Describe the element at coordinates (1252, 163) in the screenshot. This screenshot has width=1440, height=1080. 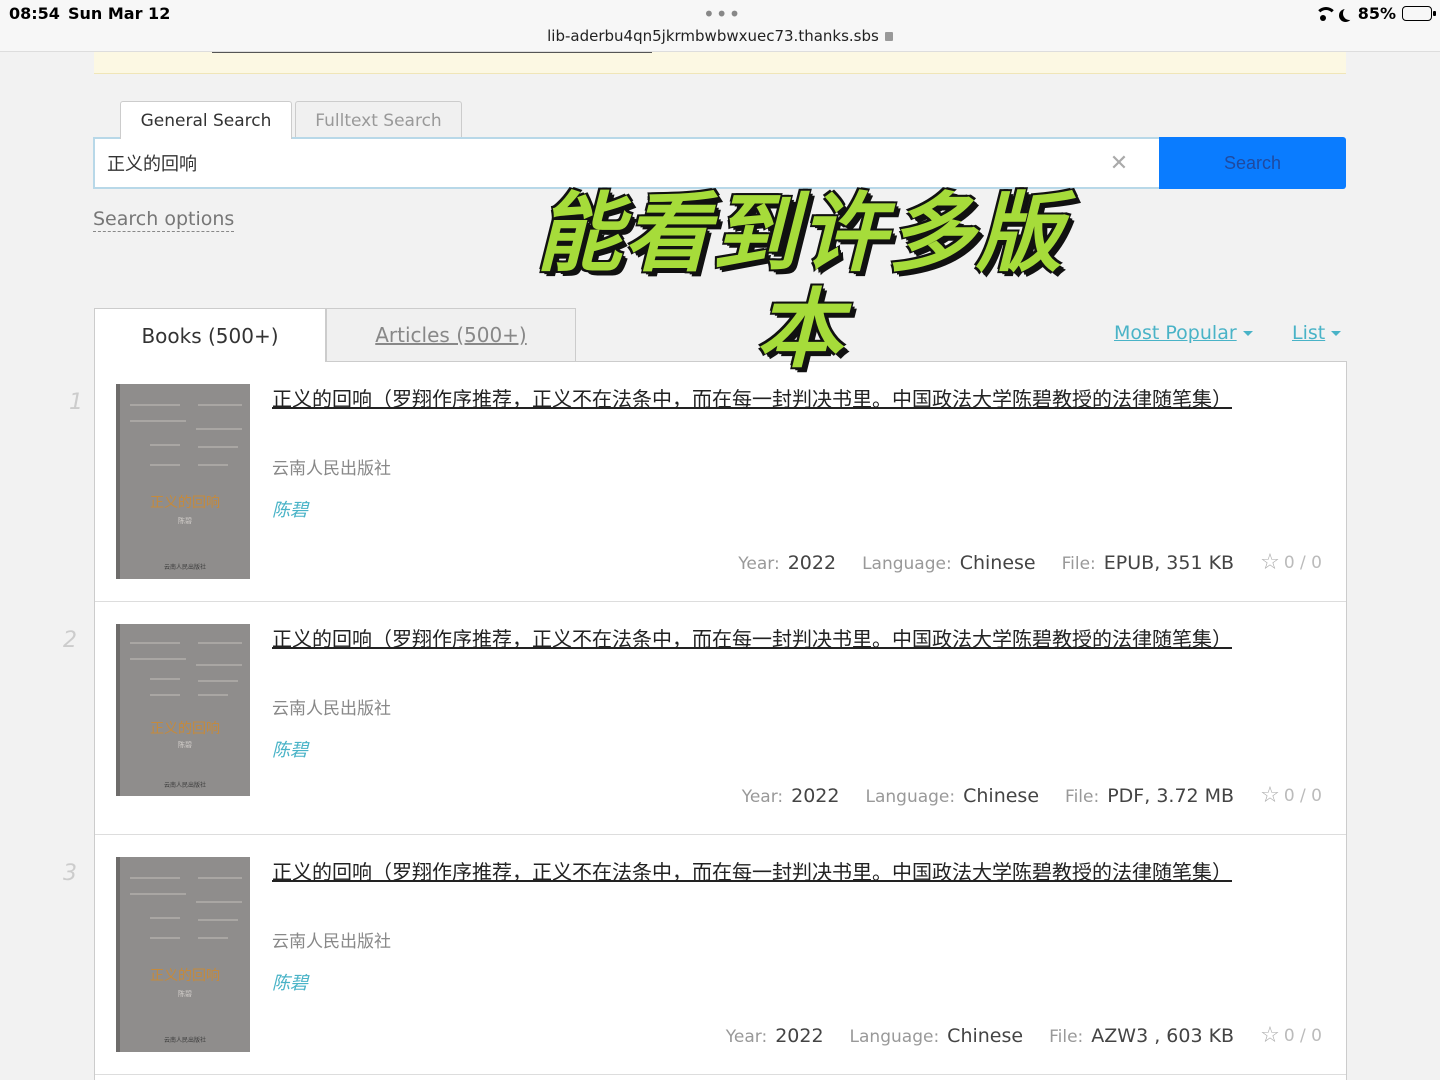
I see `search-button: Search` at that location.